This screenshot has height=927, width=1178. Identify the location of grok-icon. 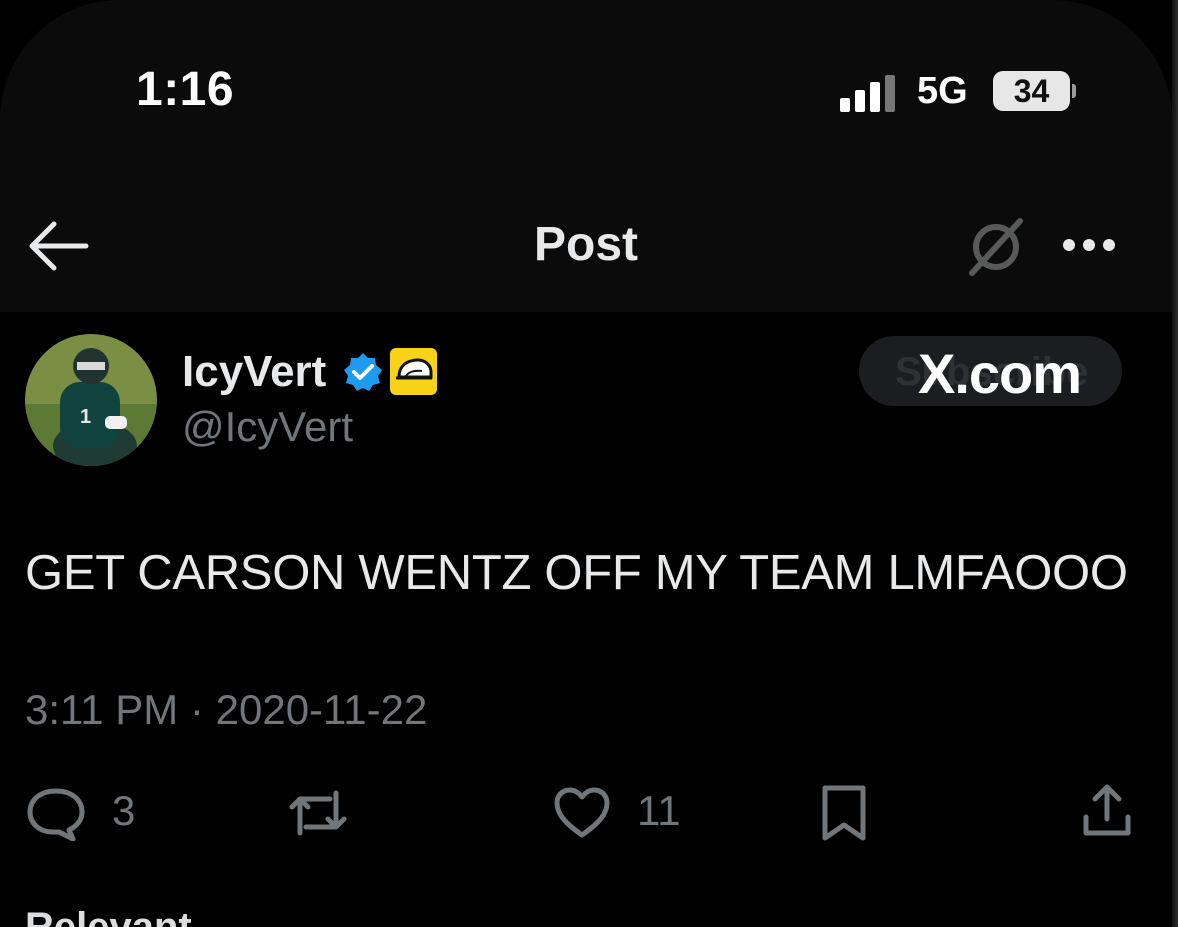
(996, 247).